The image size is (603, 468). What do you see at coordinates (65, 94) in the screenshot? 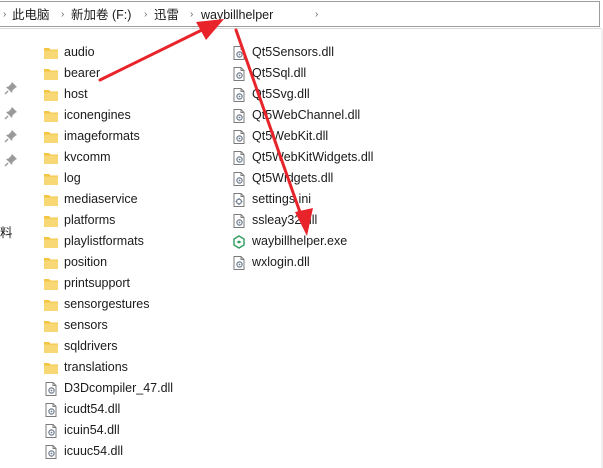
I see `folder-item: host` at bounding box center [65, 94].